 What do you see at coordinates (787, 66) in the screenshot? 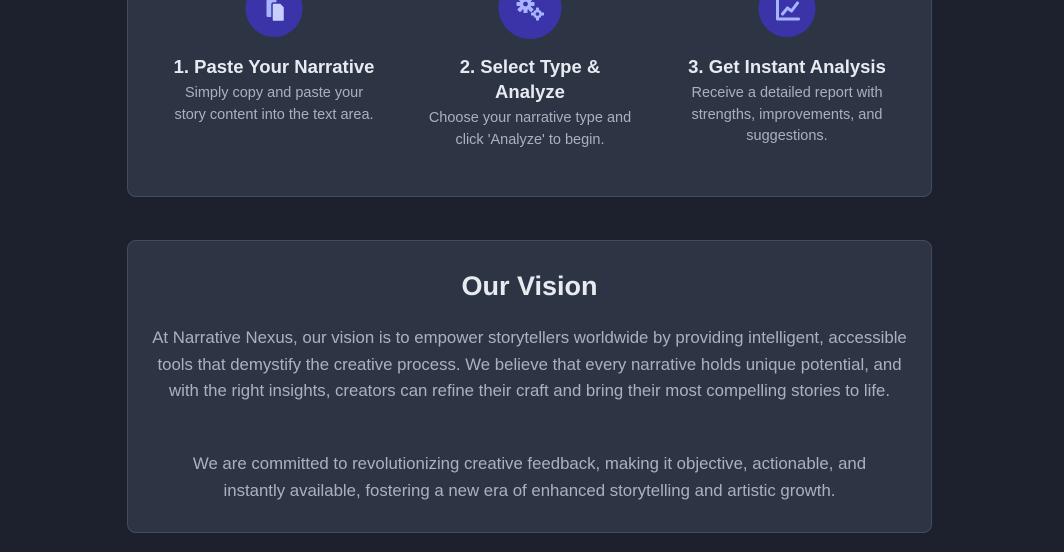
I see `step-title: 3. Get Instant Analysis` at bounding box center [787, 66].